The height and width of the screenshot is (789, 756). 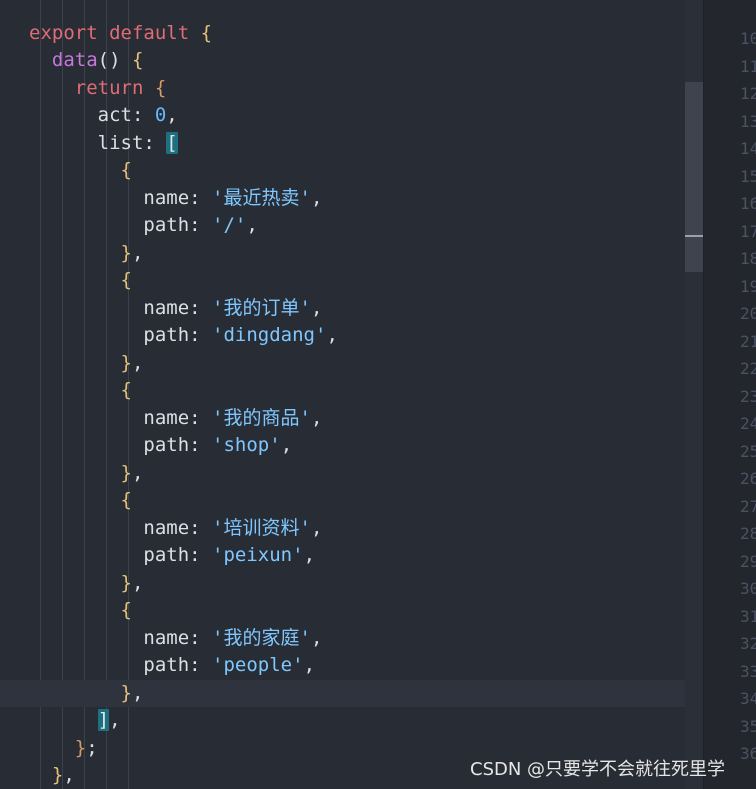 What do you see at coordinates (261, 527) in the screenshot?
I see `code-token: '培训资料'` at bounding box center [261, 527].